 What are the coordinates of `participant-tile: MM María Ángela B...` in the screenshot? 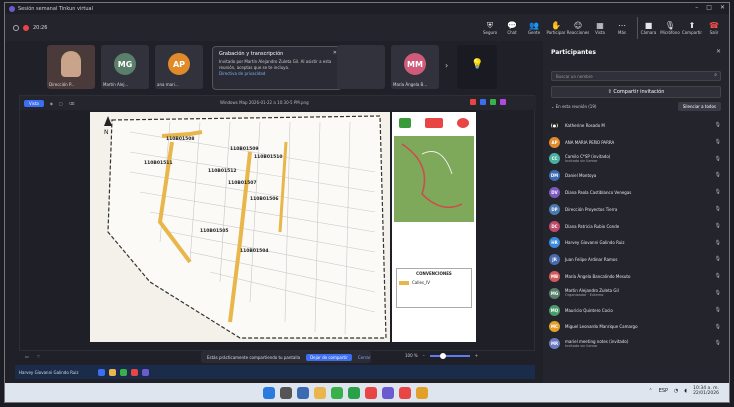 It's located at (415, 67).